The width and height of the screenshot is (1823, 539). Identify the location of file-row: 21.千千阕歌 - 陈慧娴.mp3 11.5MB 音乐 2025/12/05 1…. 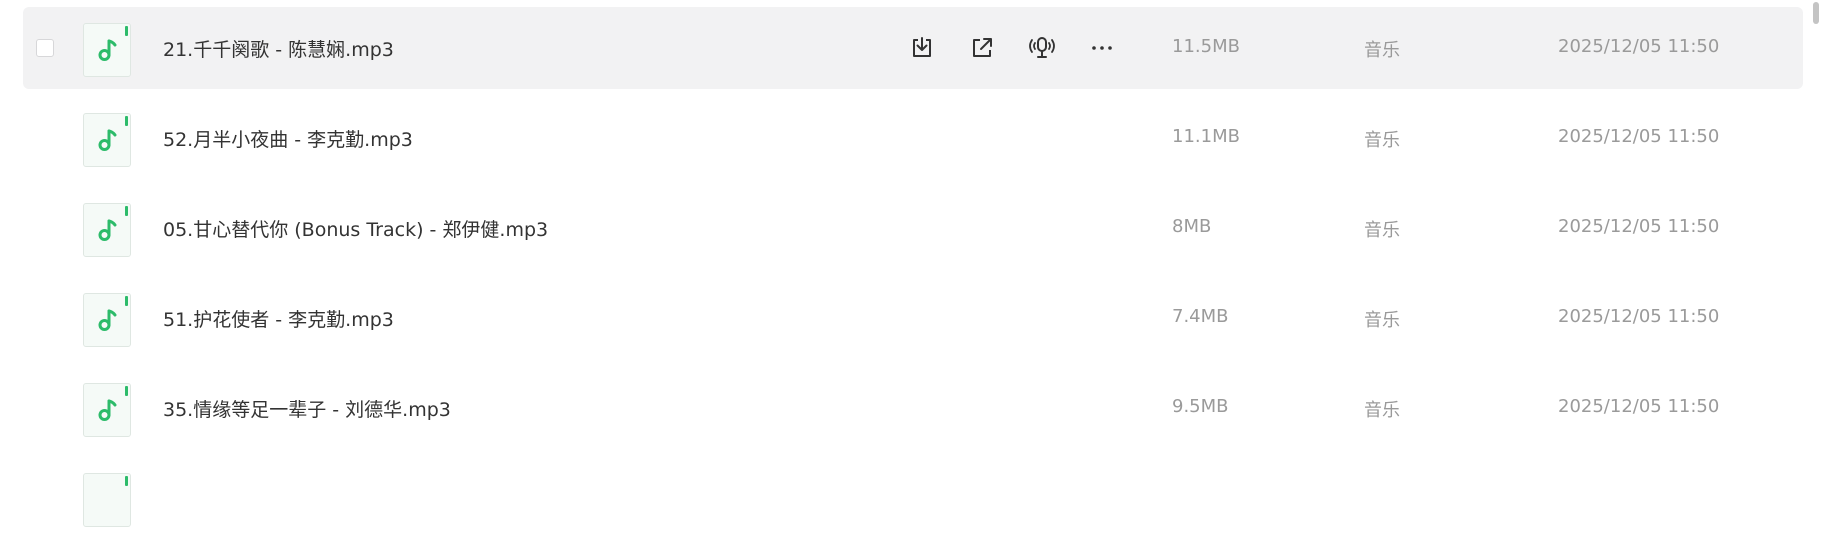
(913, 48).